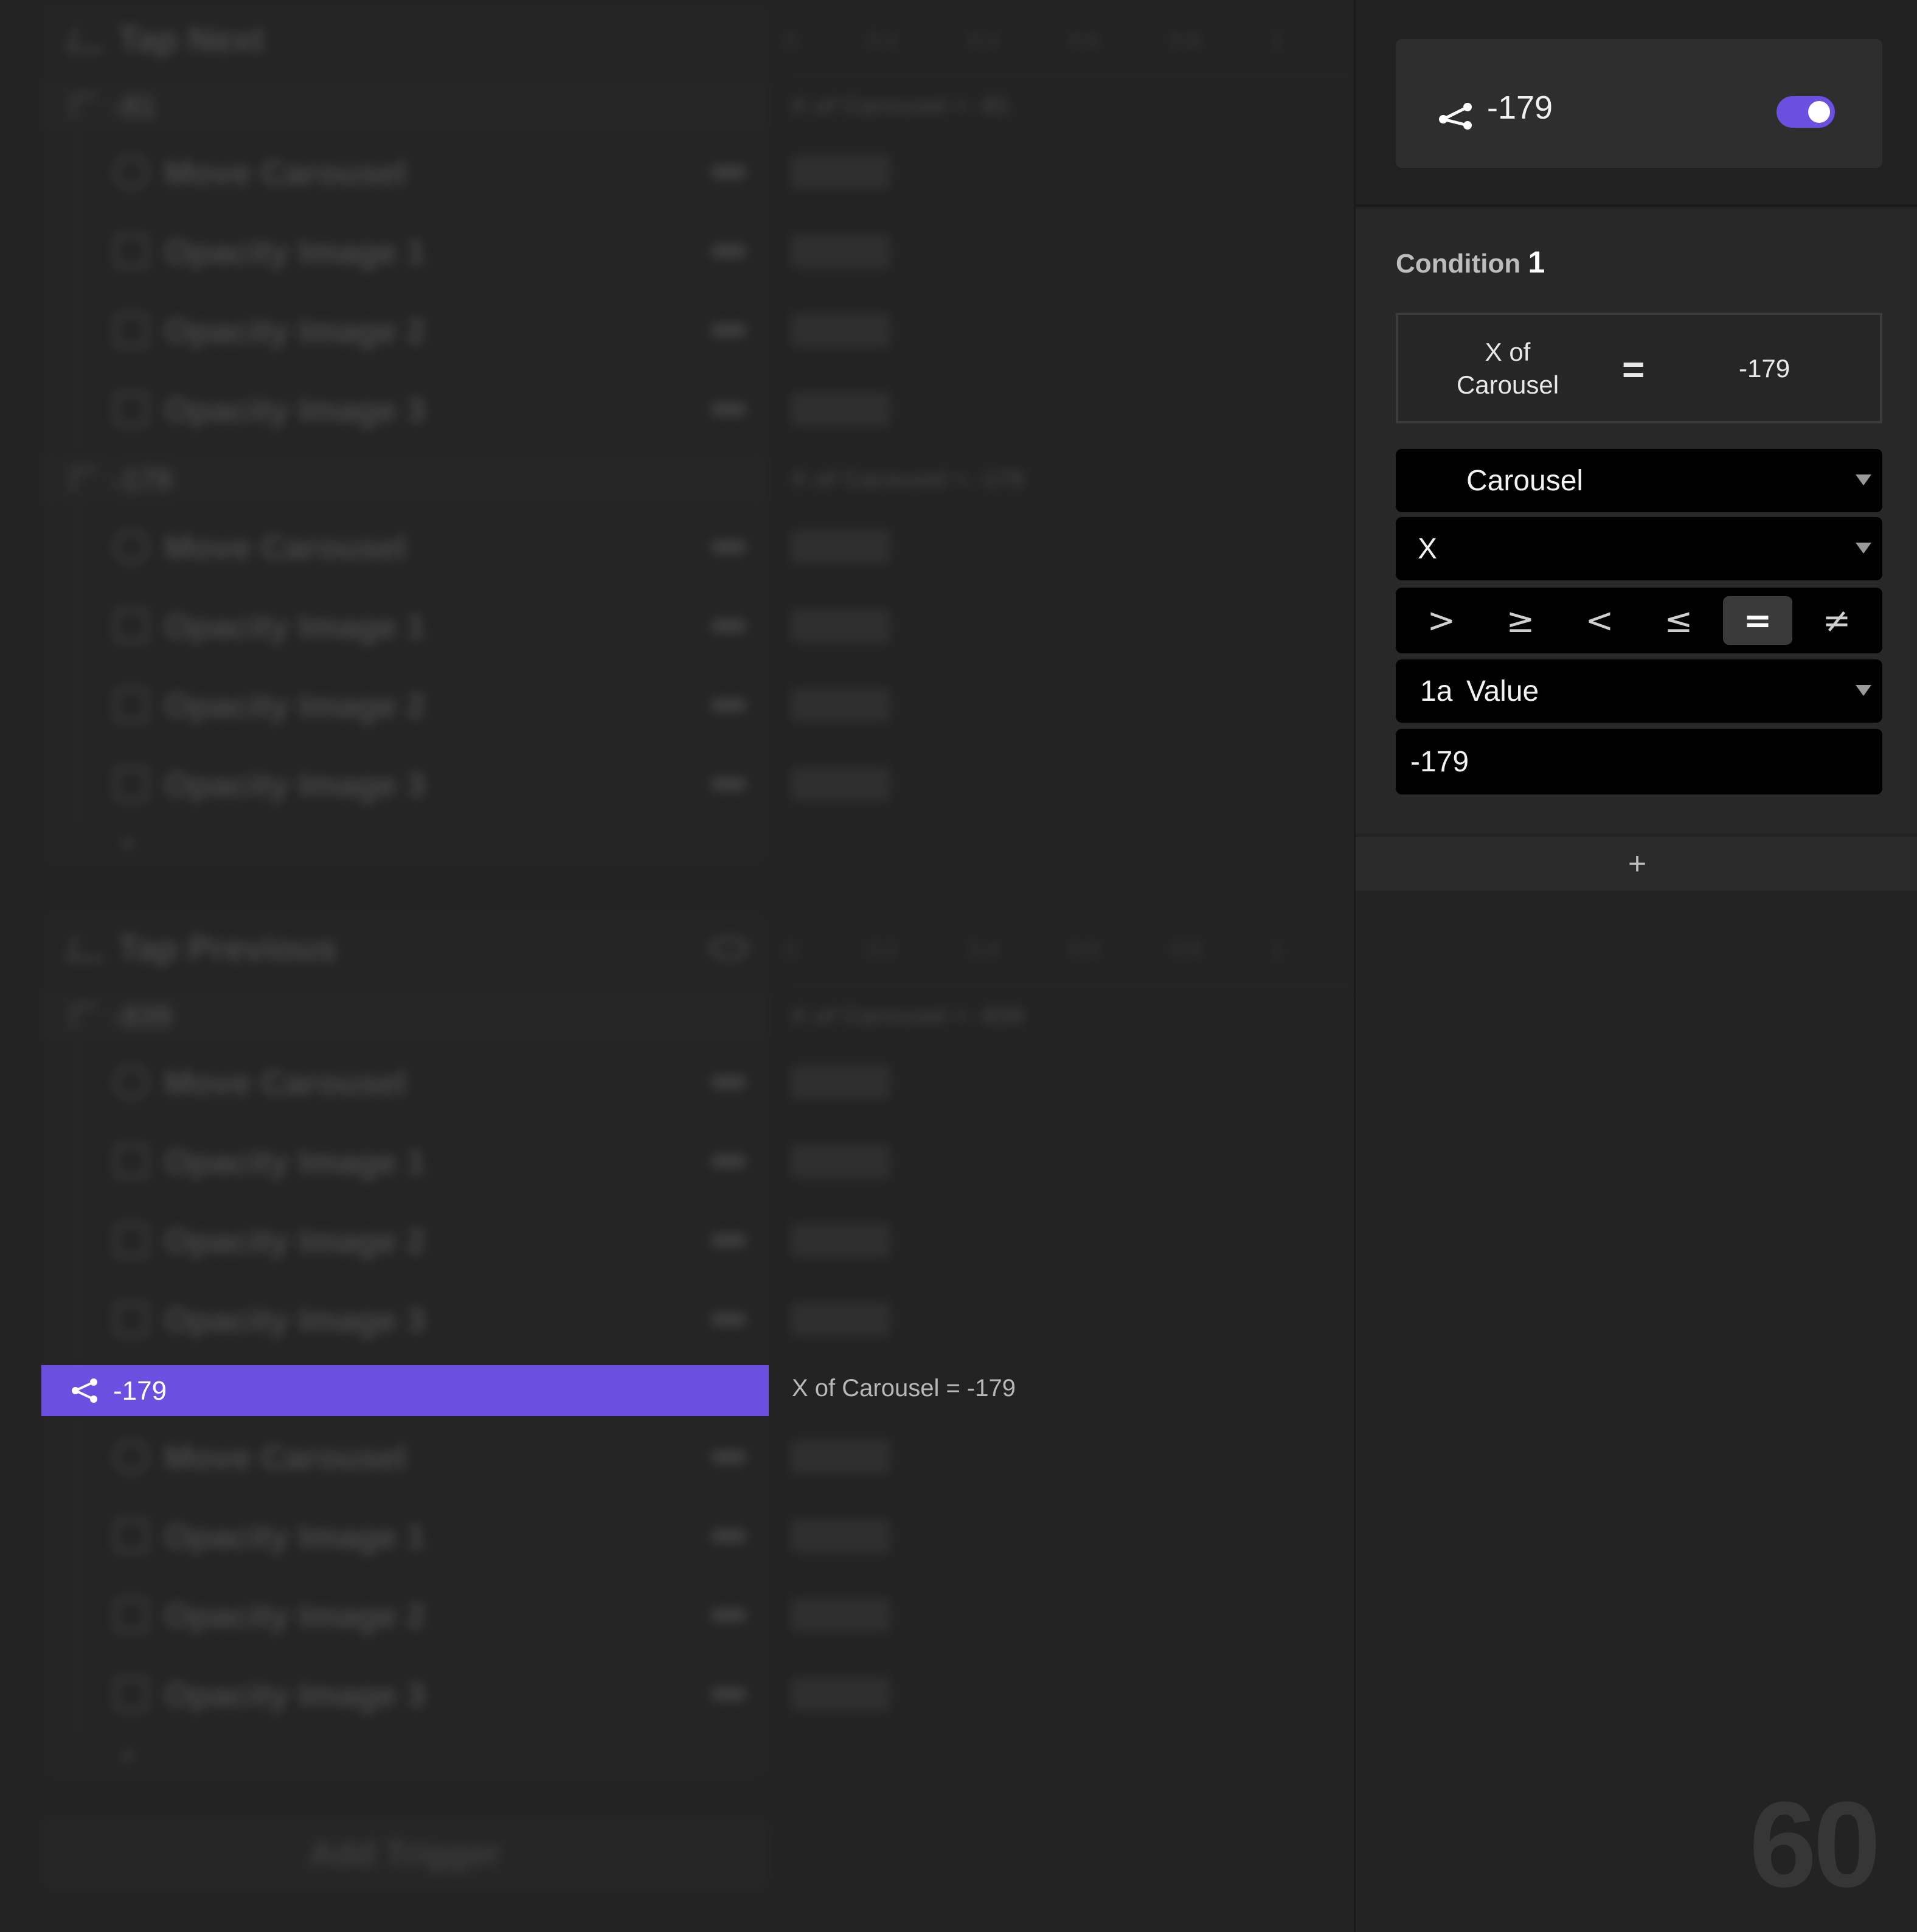  I want to click on state-row: -81 X of Carousel = -81, so click(525, 106).